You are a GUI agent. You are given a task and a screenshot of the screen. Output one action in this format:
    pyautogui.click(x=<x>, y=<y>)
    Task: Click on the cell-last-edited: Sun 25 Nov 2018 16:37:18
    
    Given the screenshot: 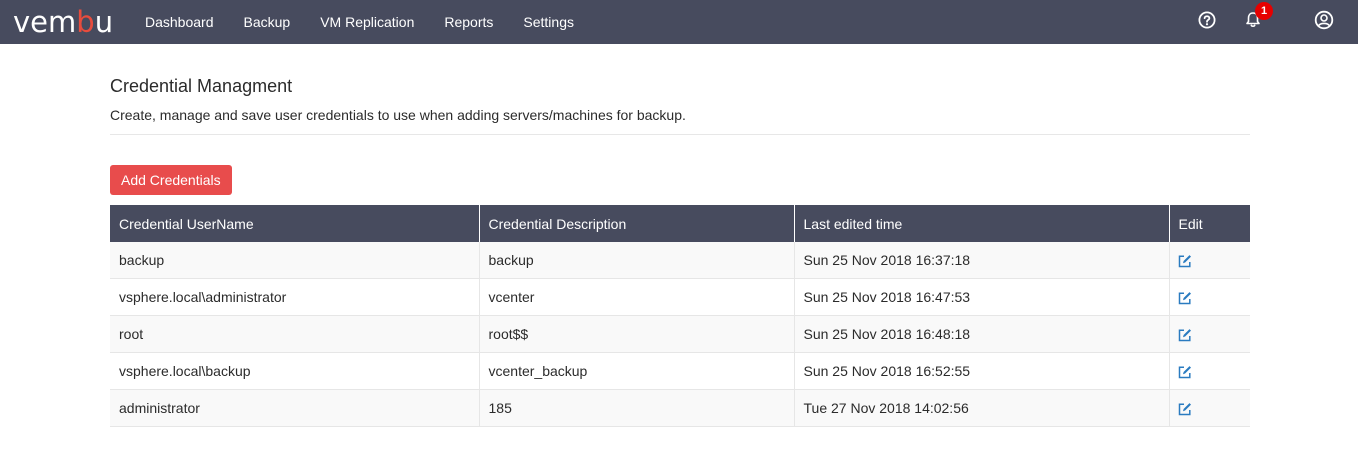 What is the action you would take?
    pyautogui.click(x=982, y=260)
    